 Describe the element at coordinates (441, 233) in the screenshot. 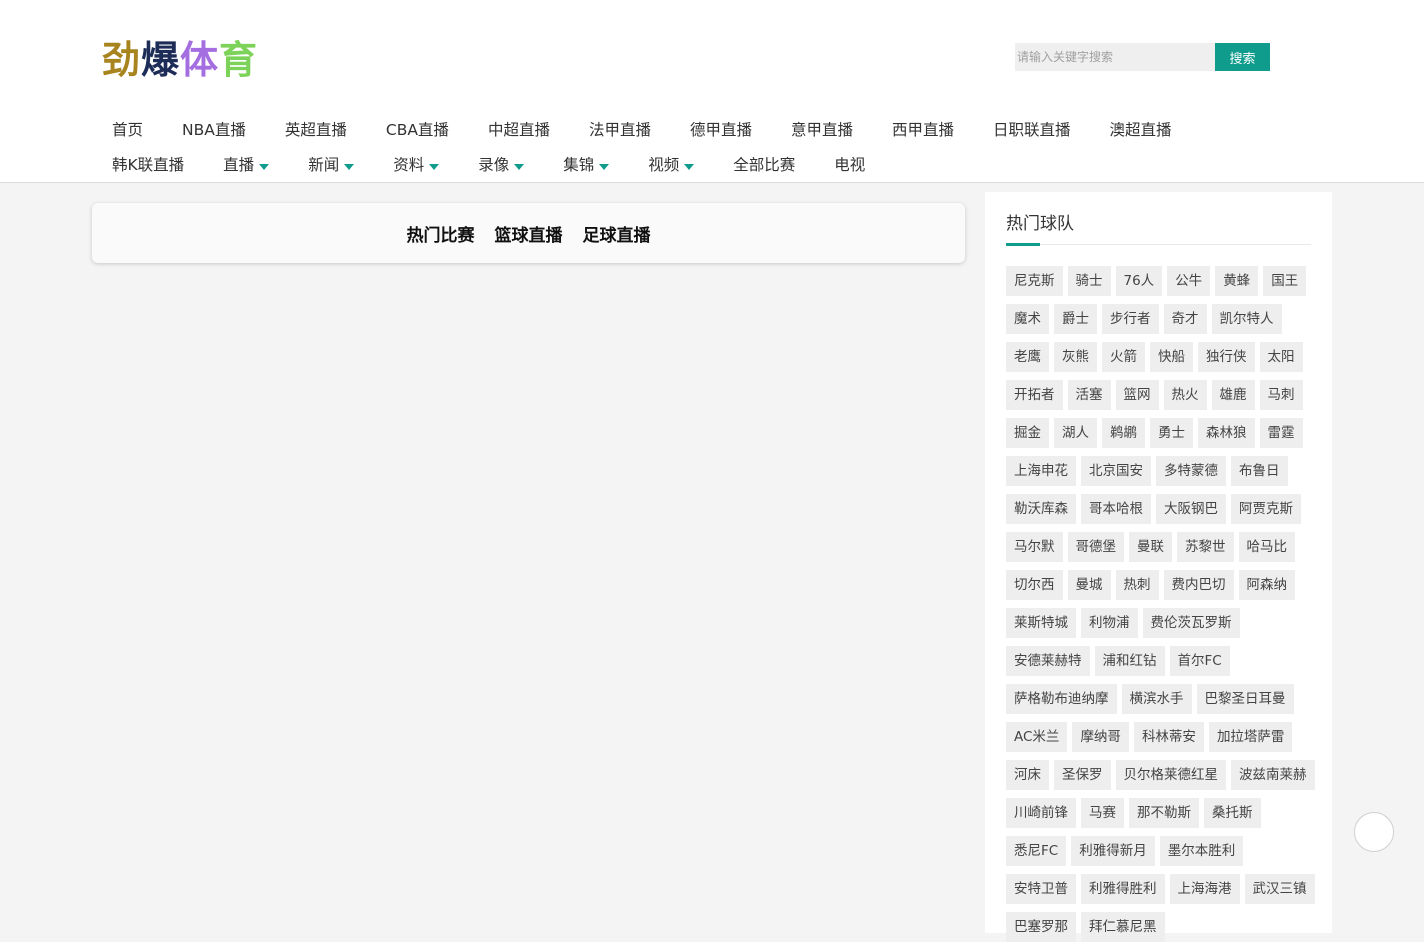

I see `tab-hot-matches: 热门比赛` at that location.